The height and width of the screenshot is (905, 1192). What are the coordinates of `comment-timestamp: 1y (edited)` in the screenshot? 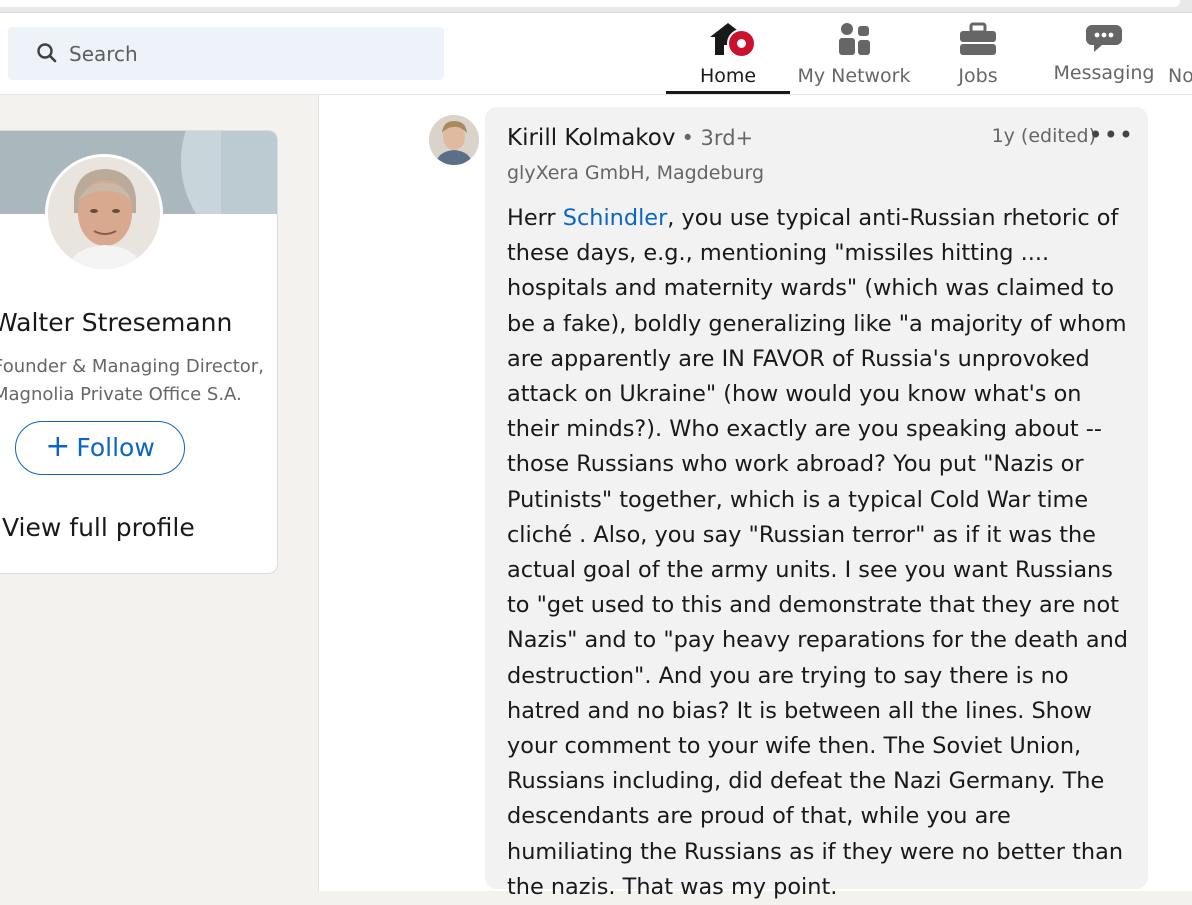 It's located at (1043, 136).